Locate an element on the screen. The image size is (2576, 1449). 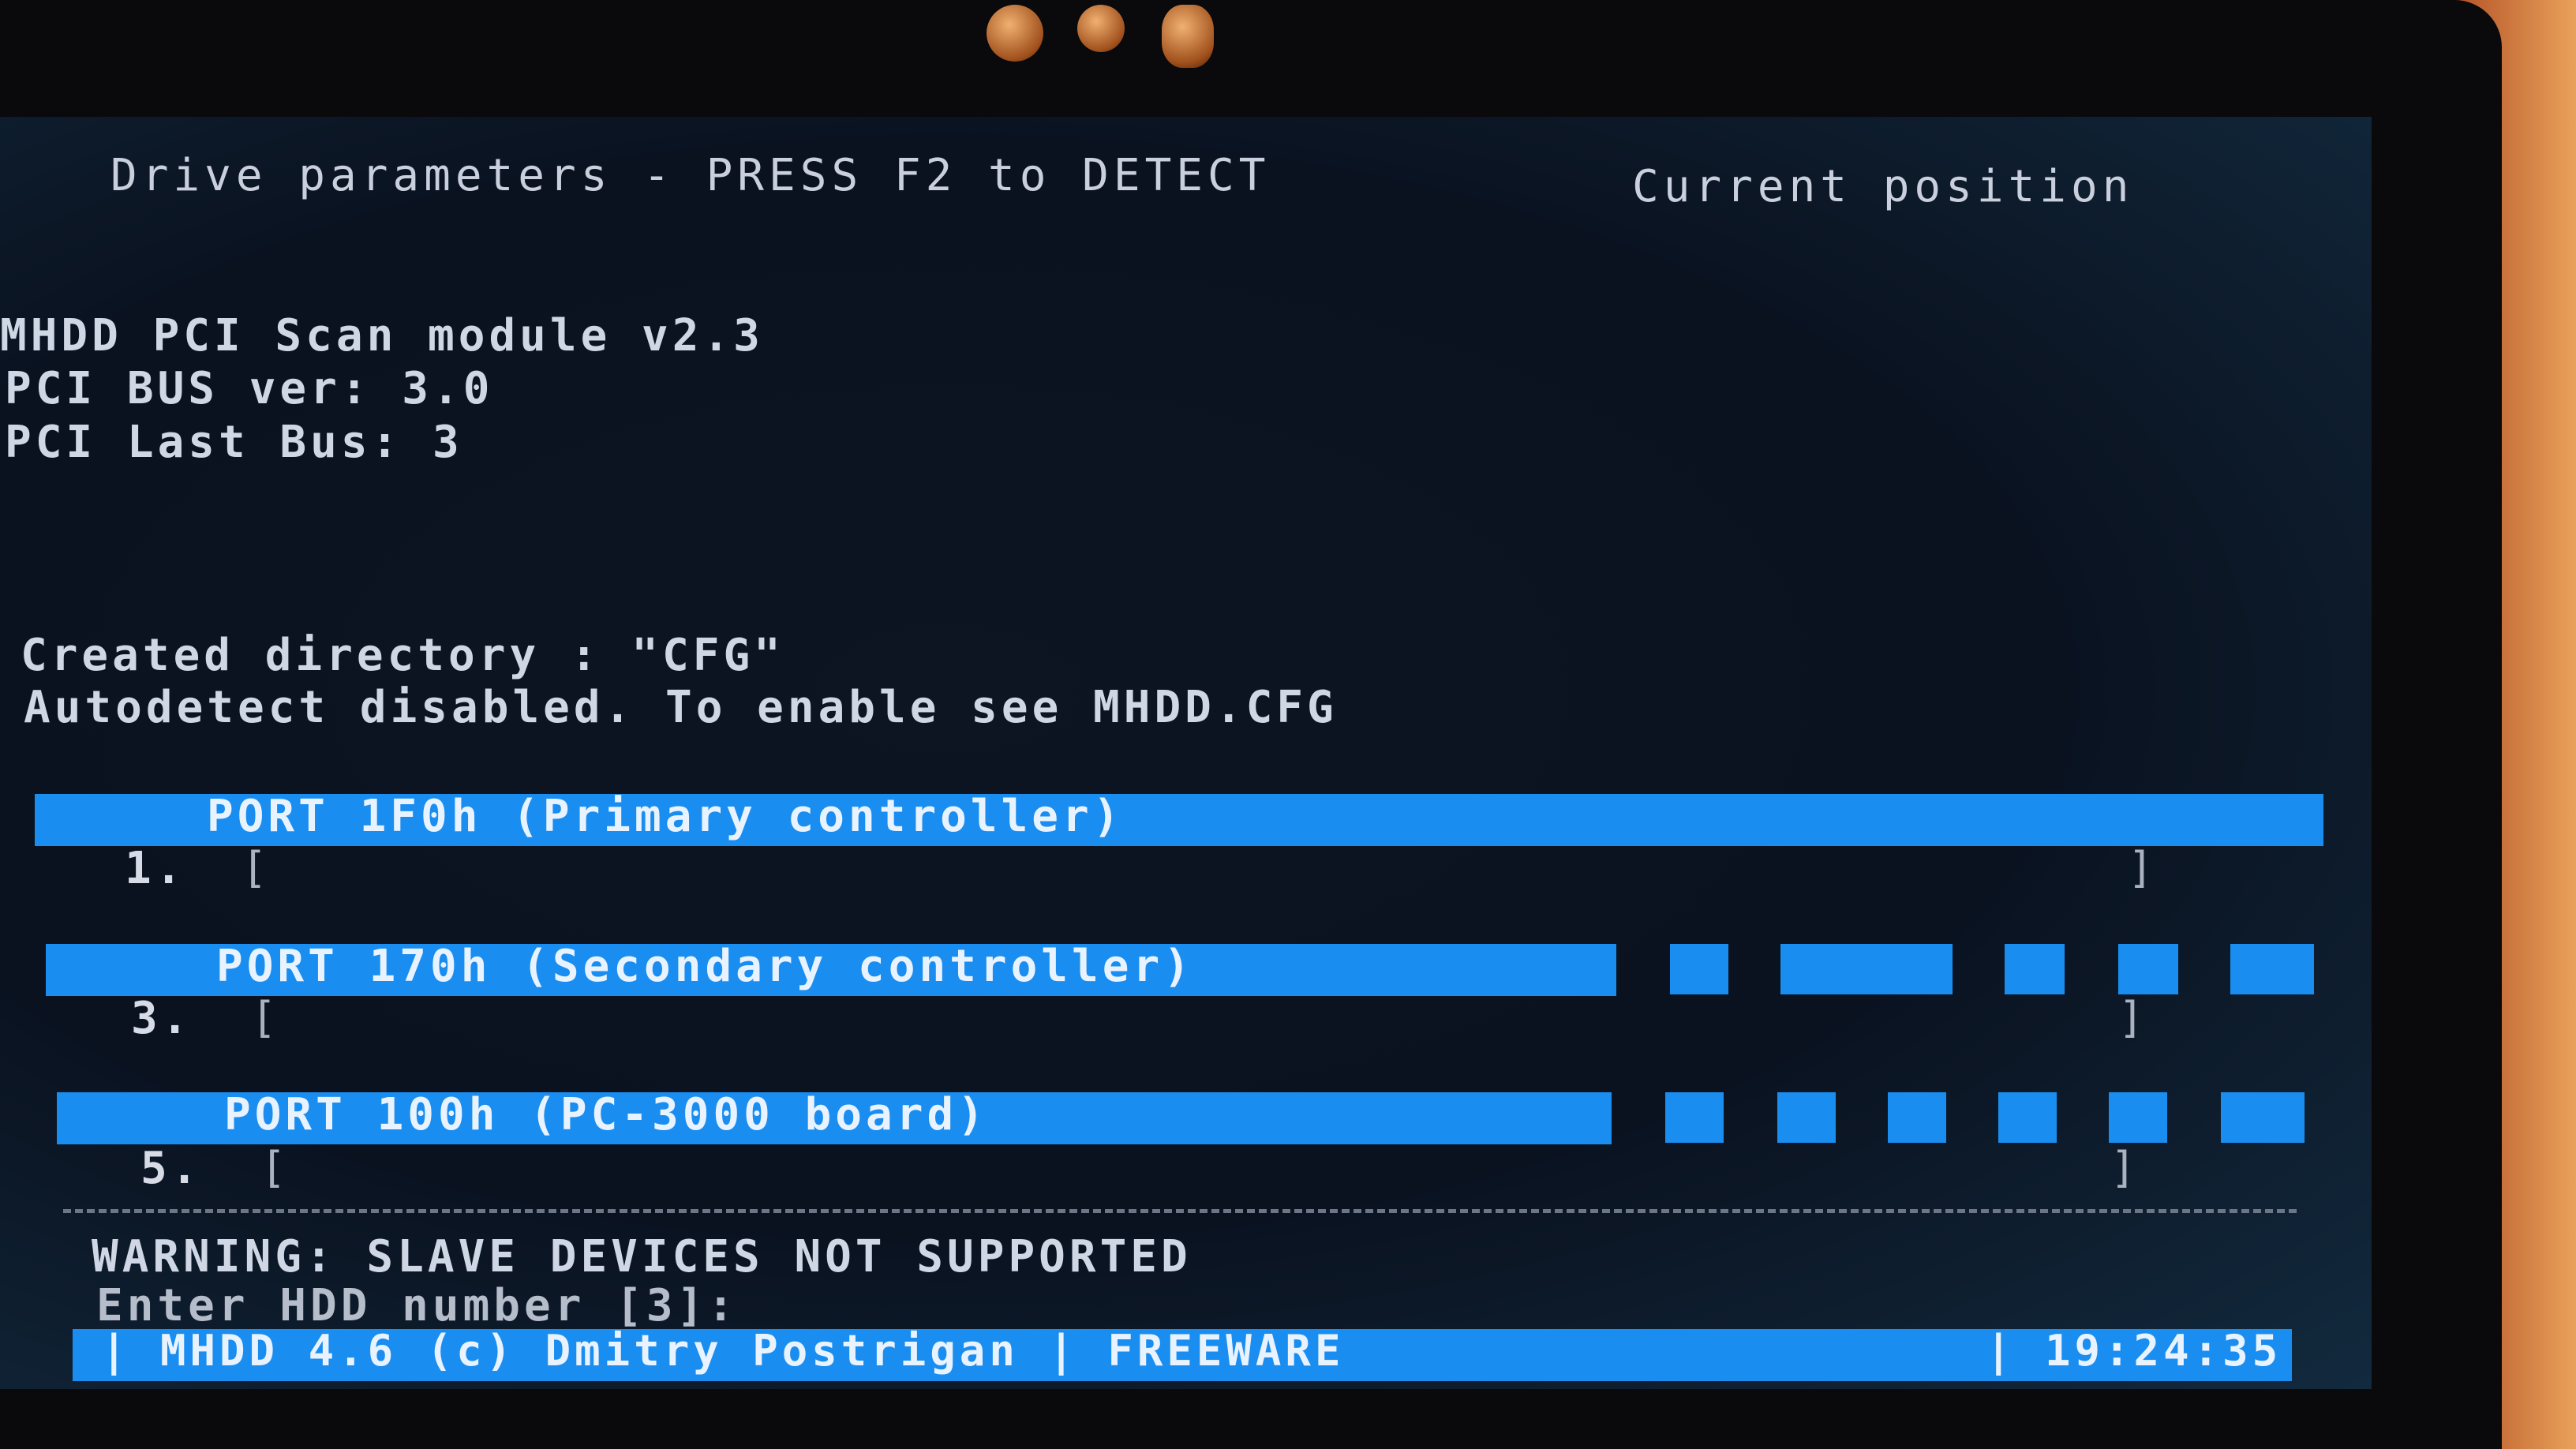
pci-last-bus-line: PCI Last Bus: 3 is located at coordinates (234, 442).